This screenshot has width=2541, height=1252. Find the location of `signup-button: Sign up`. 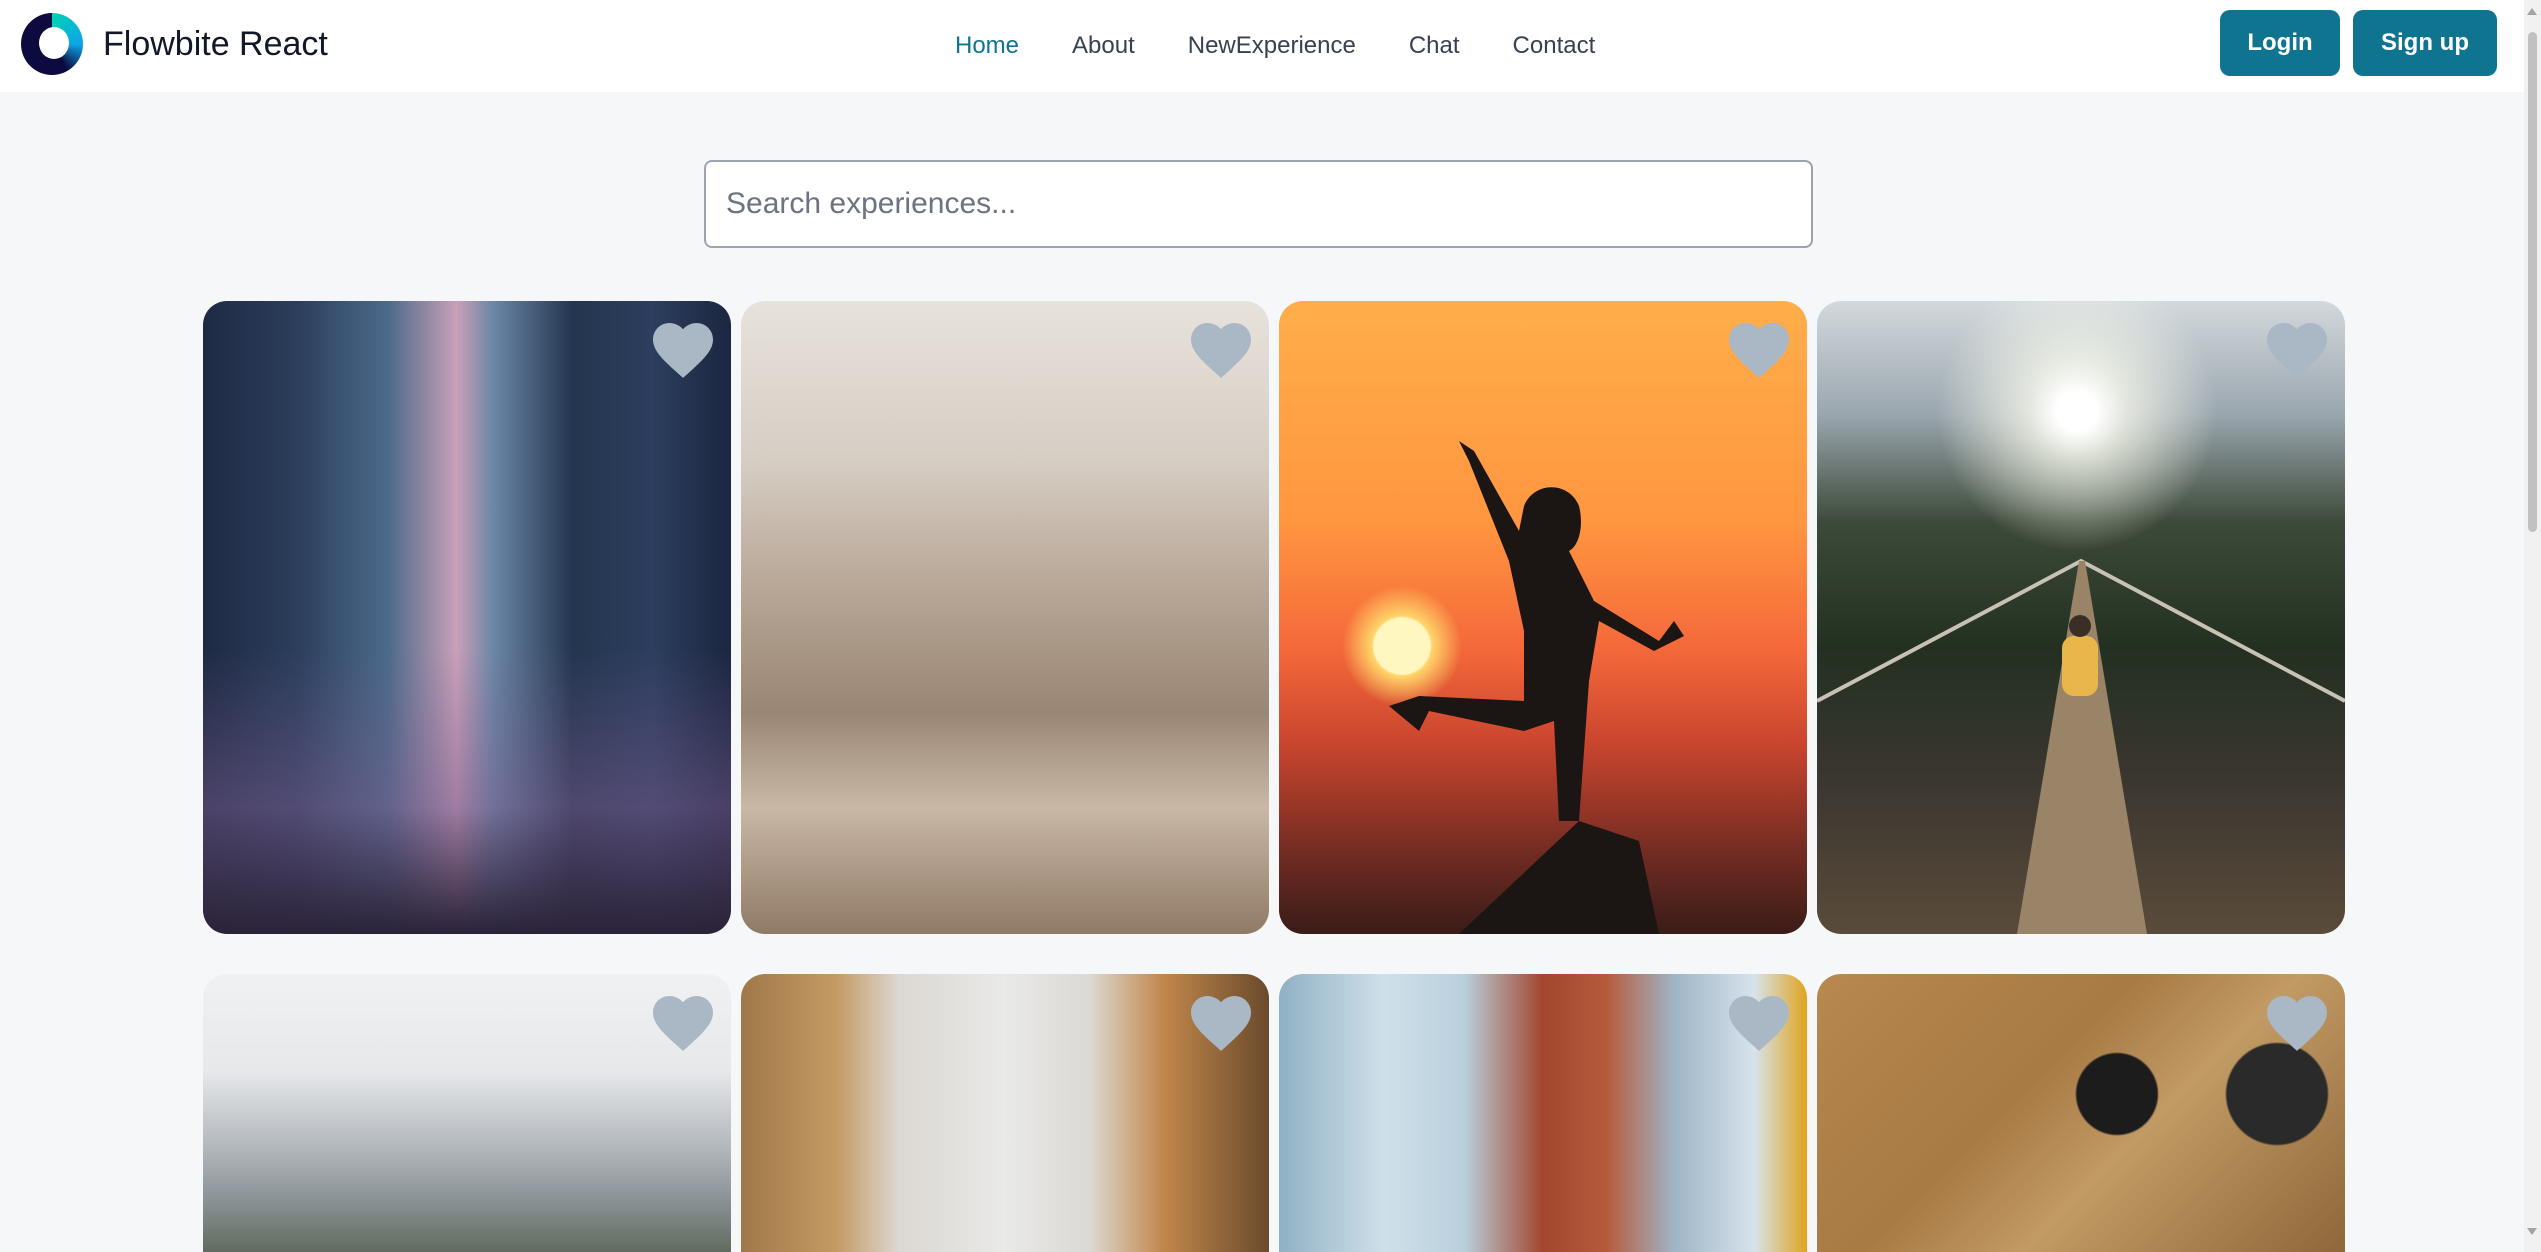

signup-button: Sign up is located at coordinates (2425, 43).